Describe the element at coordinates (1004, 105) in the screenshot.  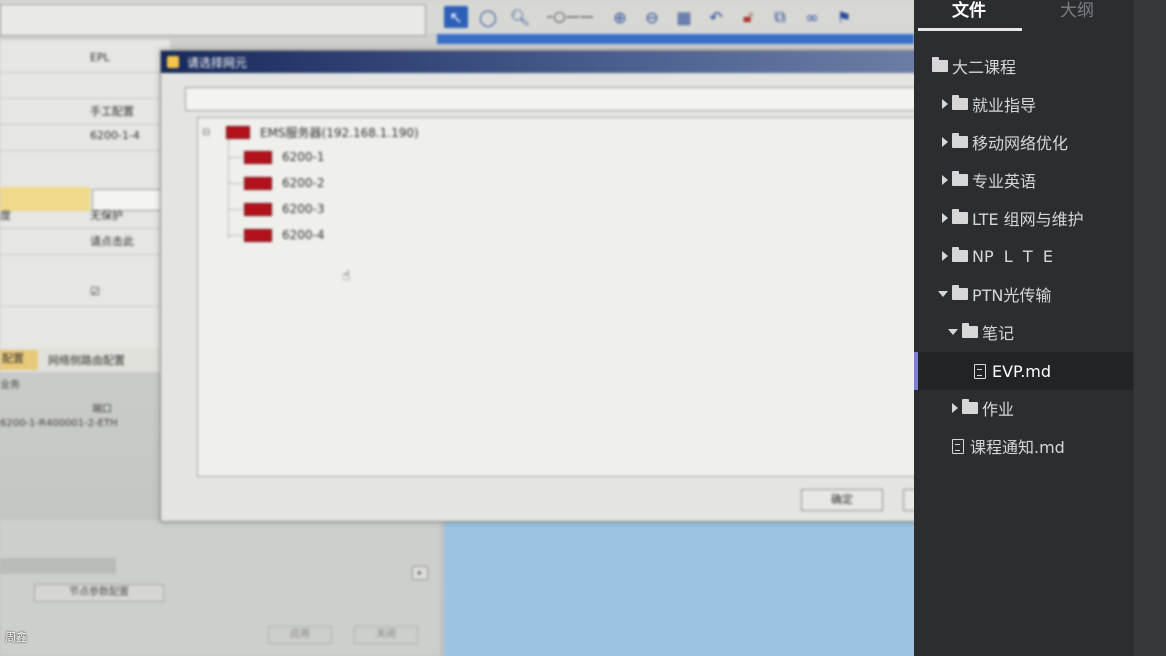
I see `tree-item-label: 就业指导` at that location.